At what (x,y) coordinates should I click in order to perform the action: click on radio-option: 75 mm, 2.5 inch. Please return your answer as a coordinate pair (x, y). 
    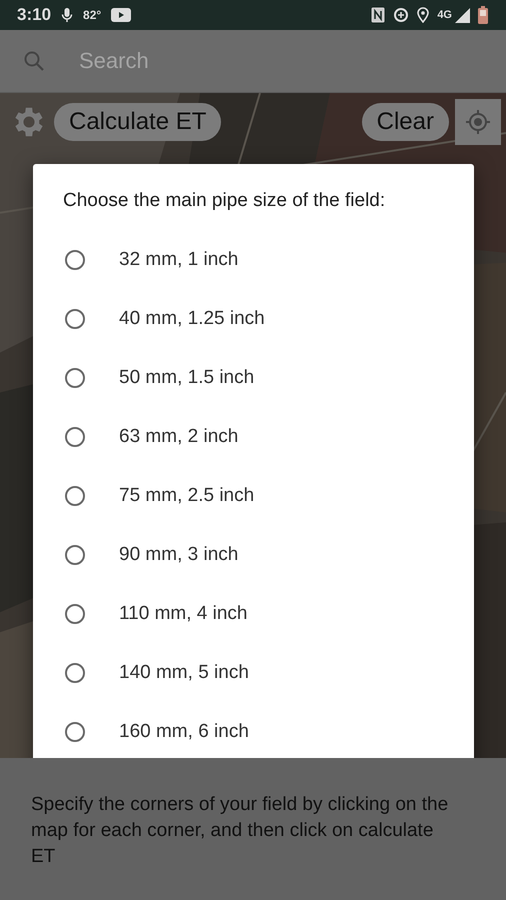
    Looking at the image, I should click on (253, 495).